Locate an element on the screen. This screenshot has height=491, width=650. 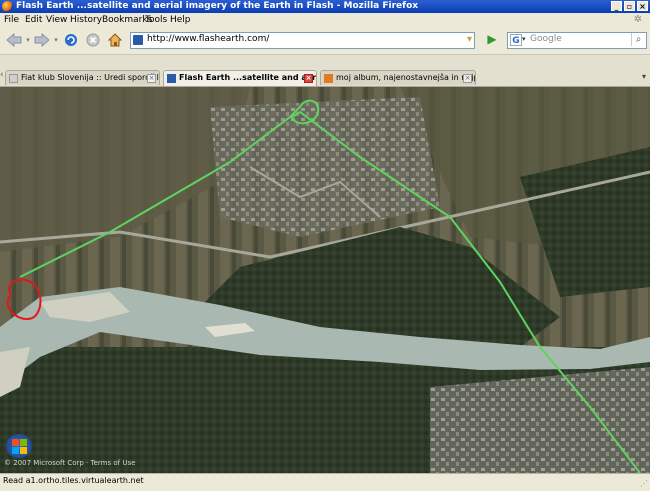
tab-list-dropdown-icon: ▾ is located at coordinates (644, 76).